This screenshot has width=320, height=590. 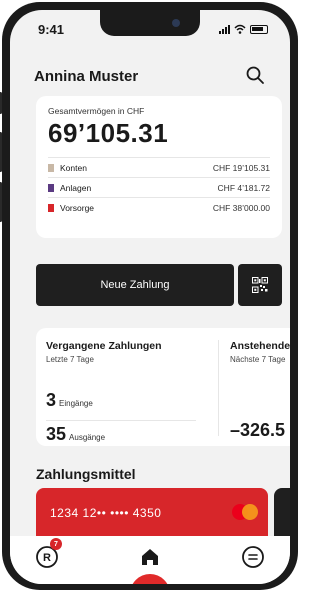 I want to click on notch, so click(x=150, y=23).